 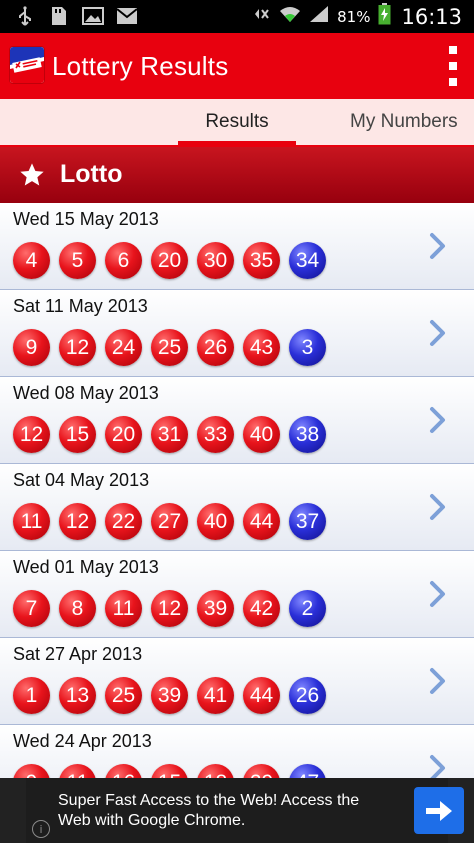 I want to click on tab-results-label: Results, so click(x=237, y=121).